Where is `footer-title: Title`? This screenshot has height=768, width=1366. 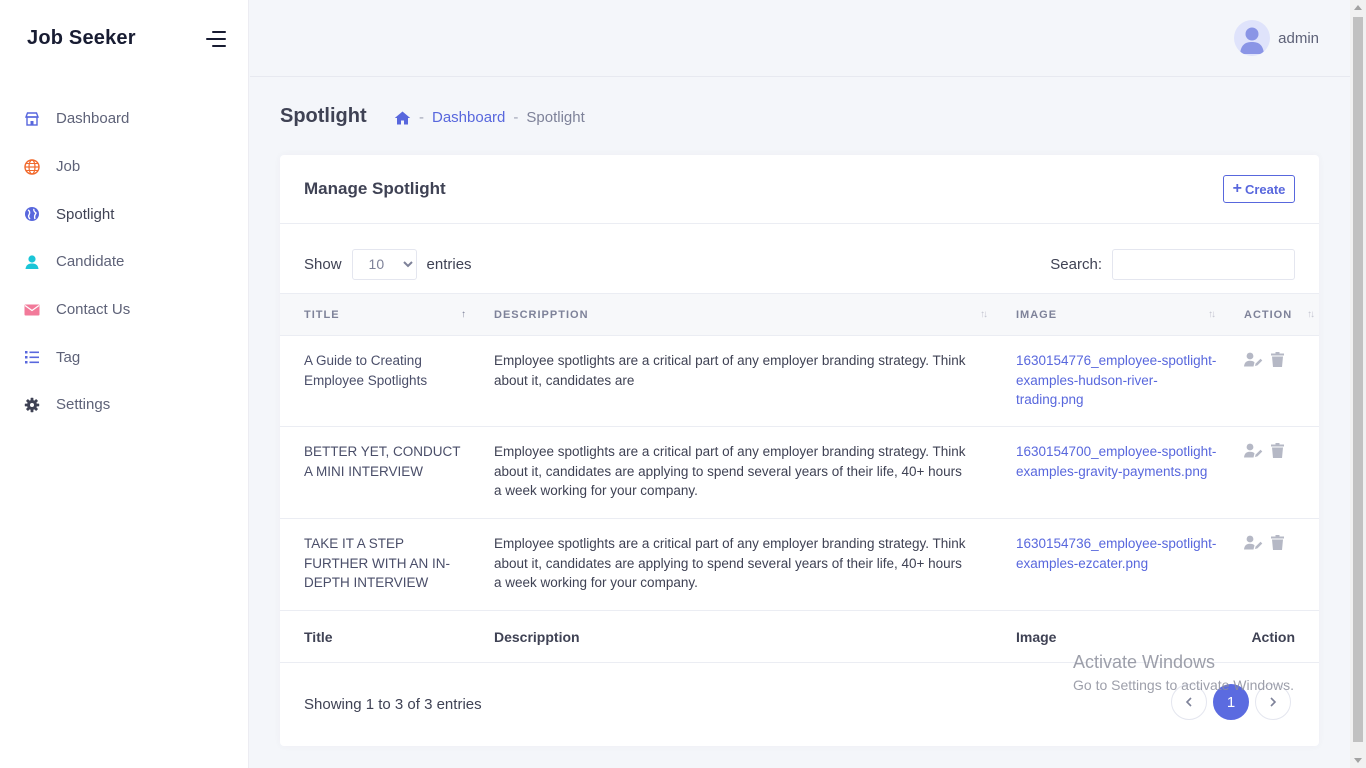
footer-title: Title is located at coordinates (318, 636).